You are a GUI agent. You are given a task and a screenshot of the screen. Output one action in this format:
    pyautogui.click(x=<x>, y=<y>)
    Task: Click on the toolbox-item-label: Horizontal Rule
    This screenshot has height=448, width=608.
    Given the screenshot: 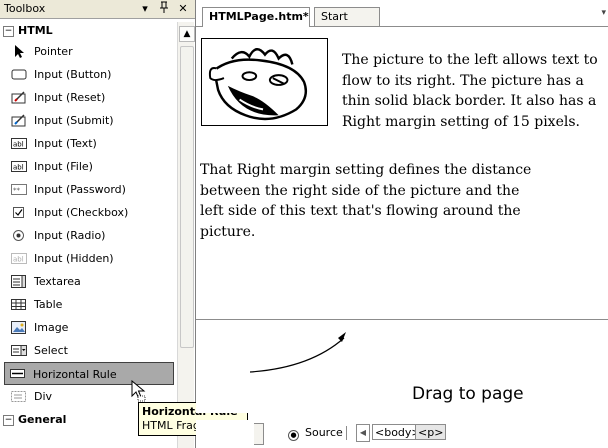 What is the action you would take?
    pyautogui.click(x=75, y=374)
    